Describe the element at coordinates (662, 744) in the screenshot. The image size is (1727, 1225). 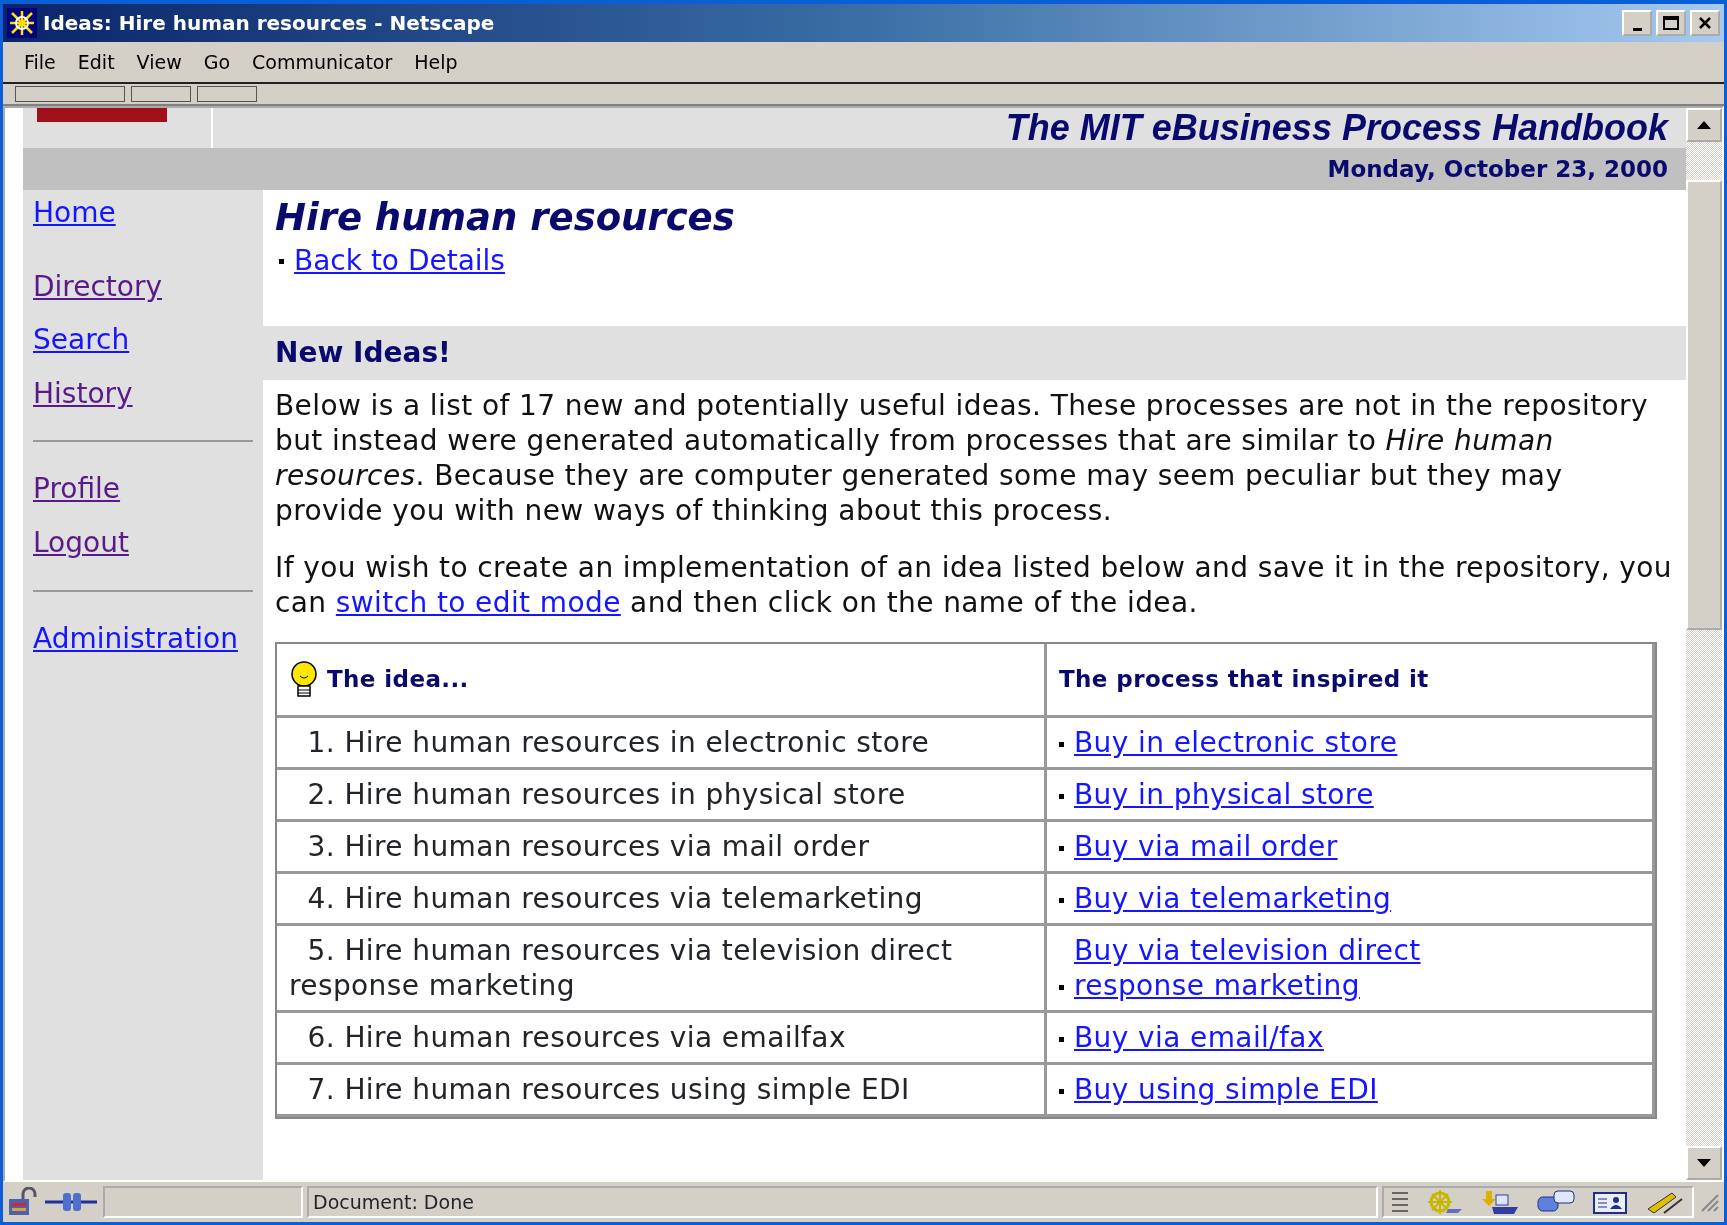
I see `table-cell: 1. Hire human resources in electronic store` at that location.